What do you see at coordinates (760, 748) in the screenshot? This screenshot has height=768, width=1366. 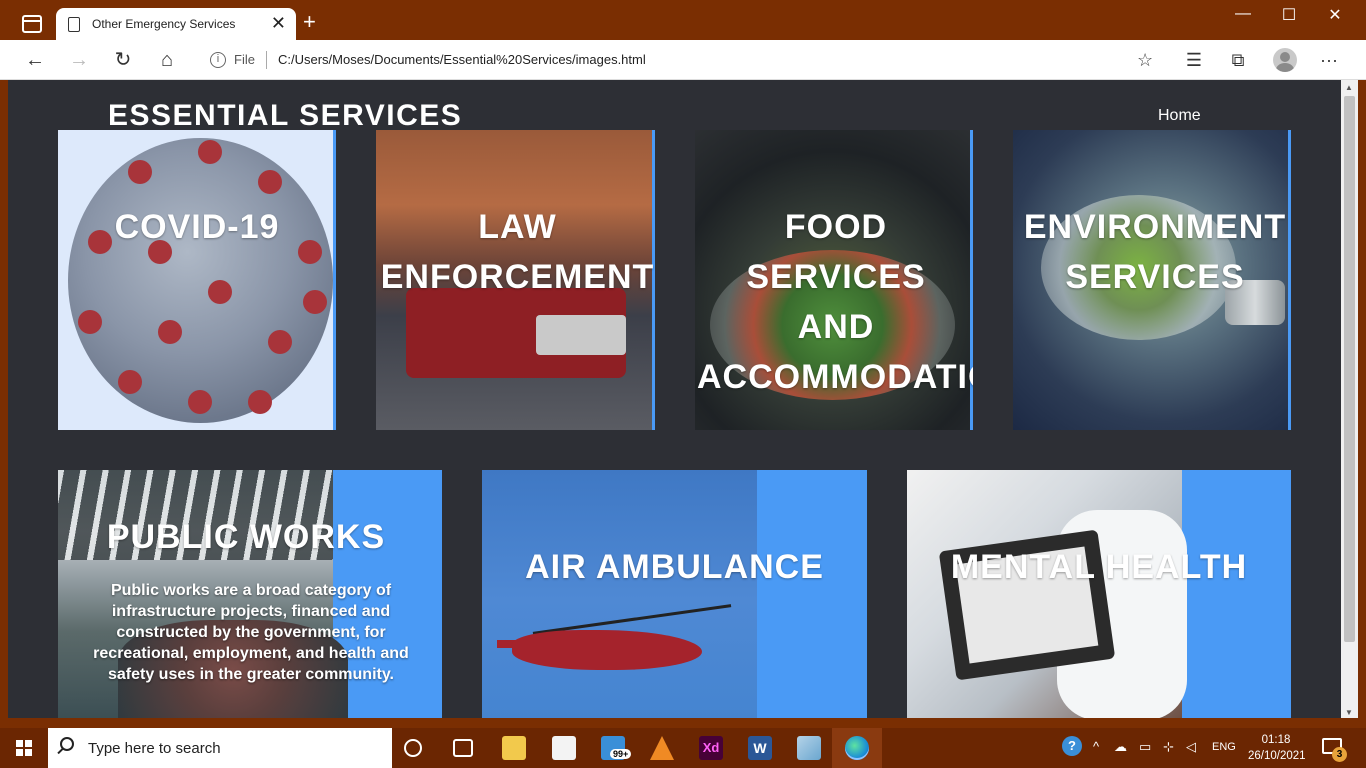 I see `word-icon: W` at bounding box center [760, 748].